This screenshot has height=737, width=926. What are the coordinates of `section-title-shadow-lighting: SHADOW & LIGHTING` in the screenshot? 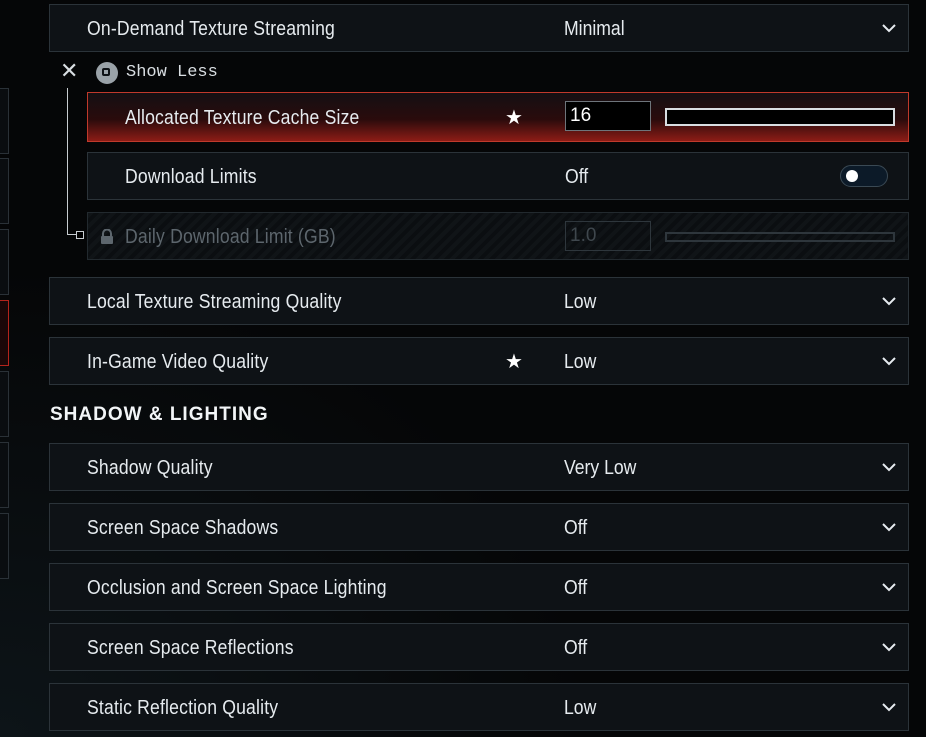 It's located at (159, 414).